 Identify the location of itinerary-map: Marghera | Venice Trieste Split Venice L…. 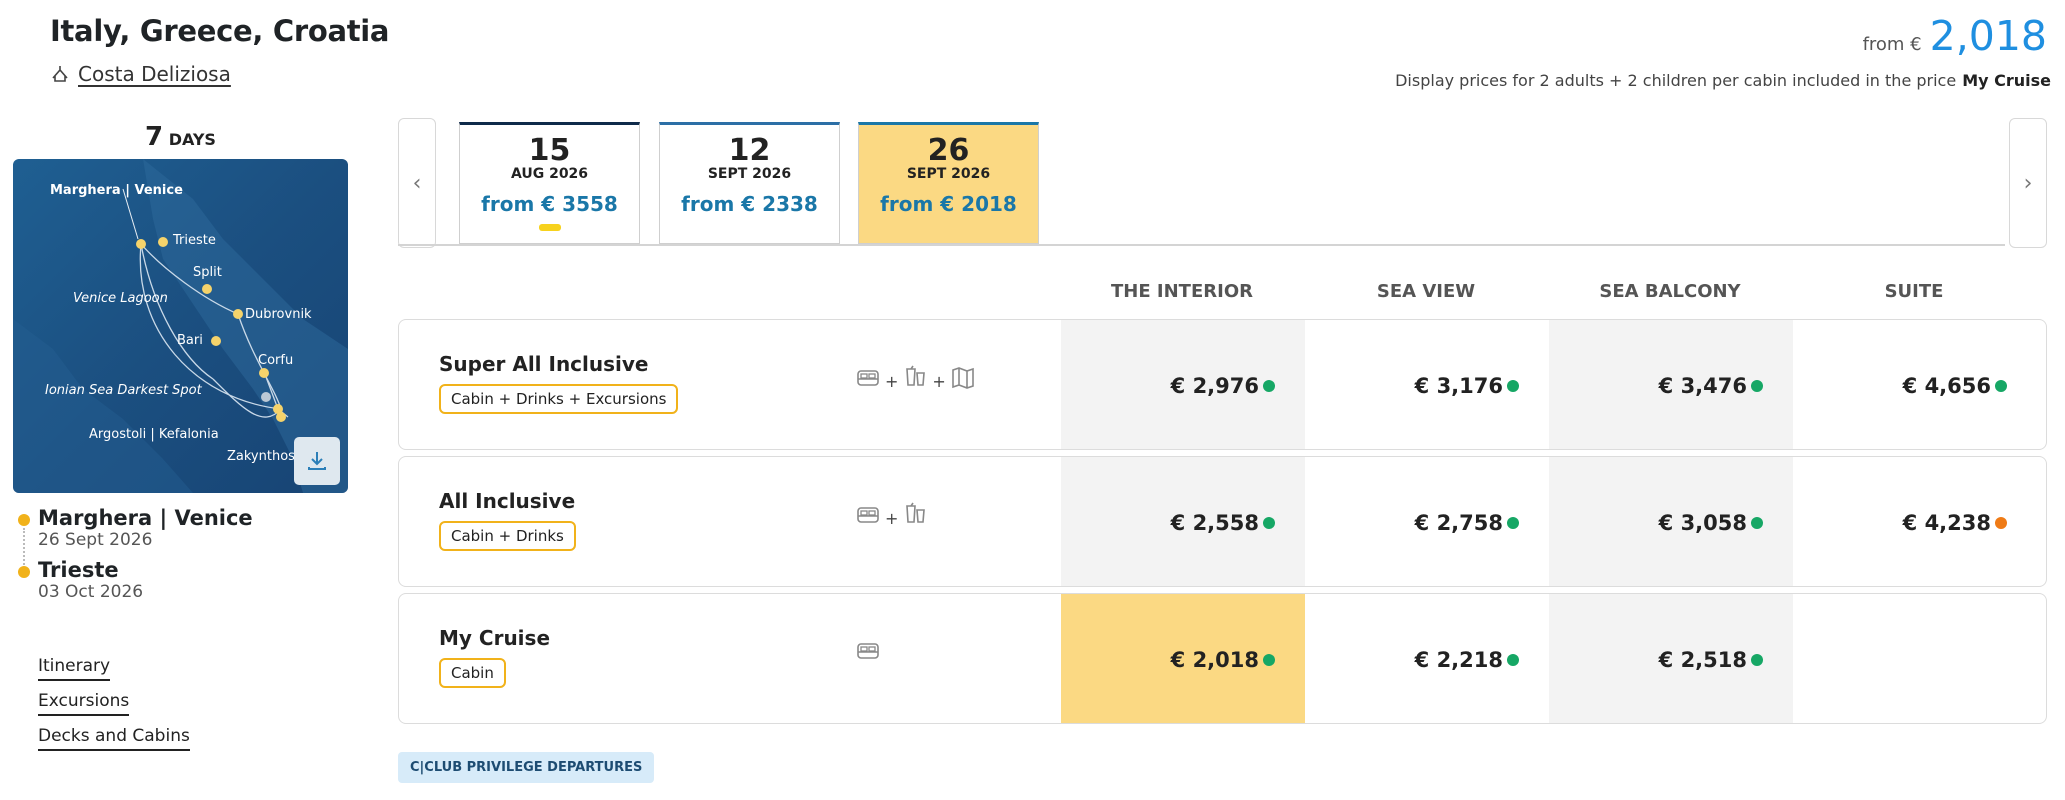
(180, 326).